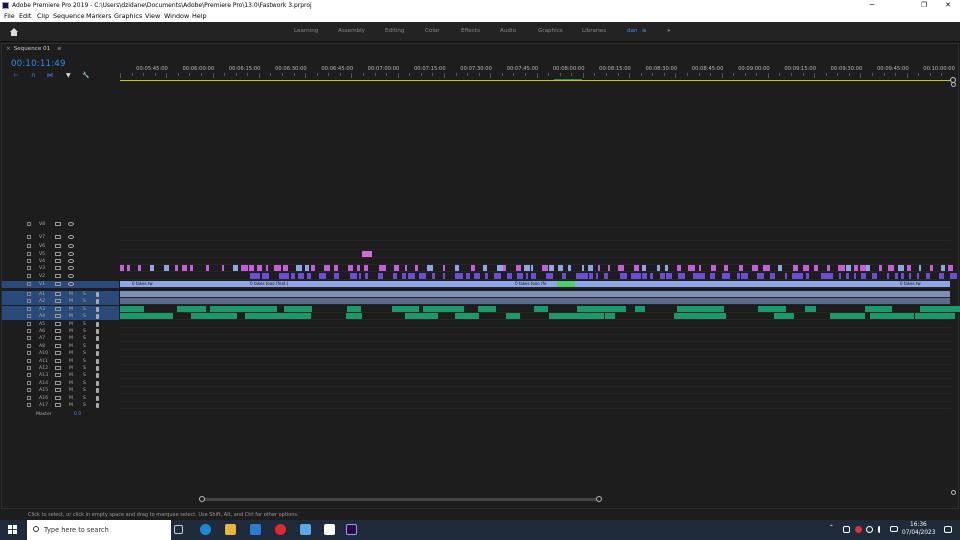  Describe the element at coordinates (599, 499) in the screenshot. I see `hscroll-right-handle` at that location.